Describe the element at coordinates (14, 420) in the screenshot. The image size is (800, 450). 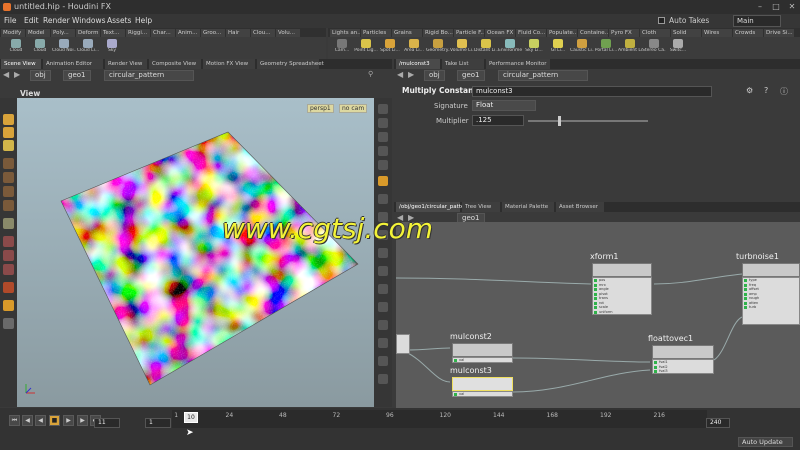
I see `jump-start-icon: ⏮` at that location.